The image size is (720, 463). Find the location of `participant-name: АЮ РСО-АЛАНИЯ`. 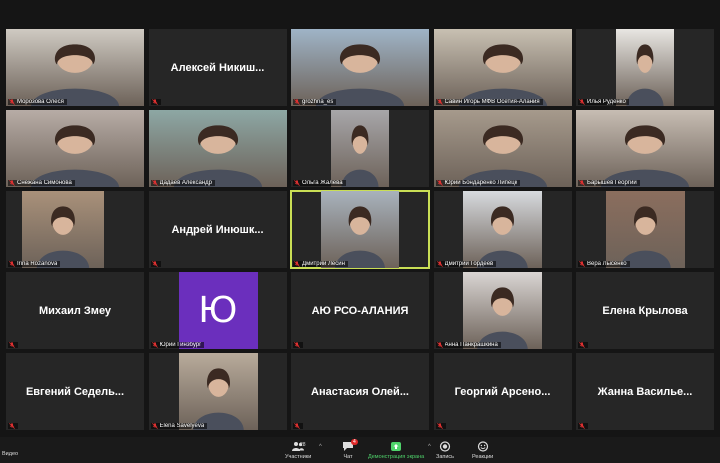

participant-name: АЮ РСО-АЛАНИЯ is located at coordinates (360, 310).